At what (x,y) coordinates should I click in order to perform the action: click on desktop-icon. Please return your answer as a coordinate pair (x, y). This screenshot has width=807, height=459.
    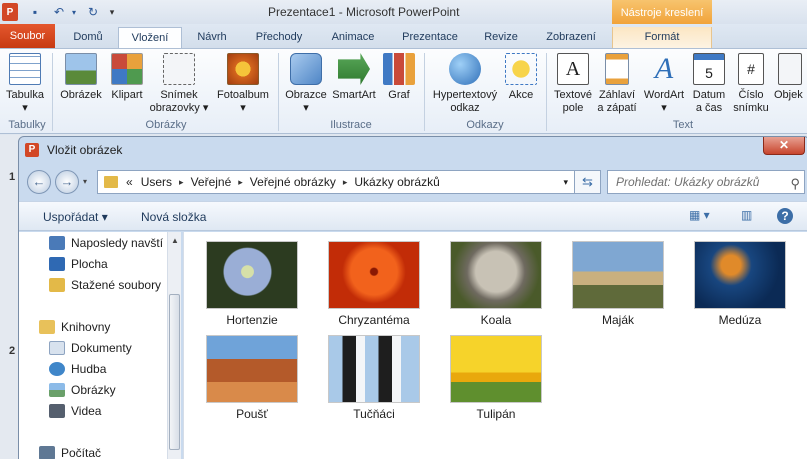
    Looking at the image, I should click on (57, 264).